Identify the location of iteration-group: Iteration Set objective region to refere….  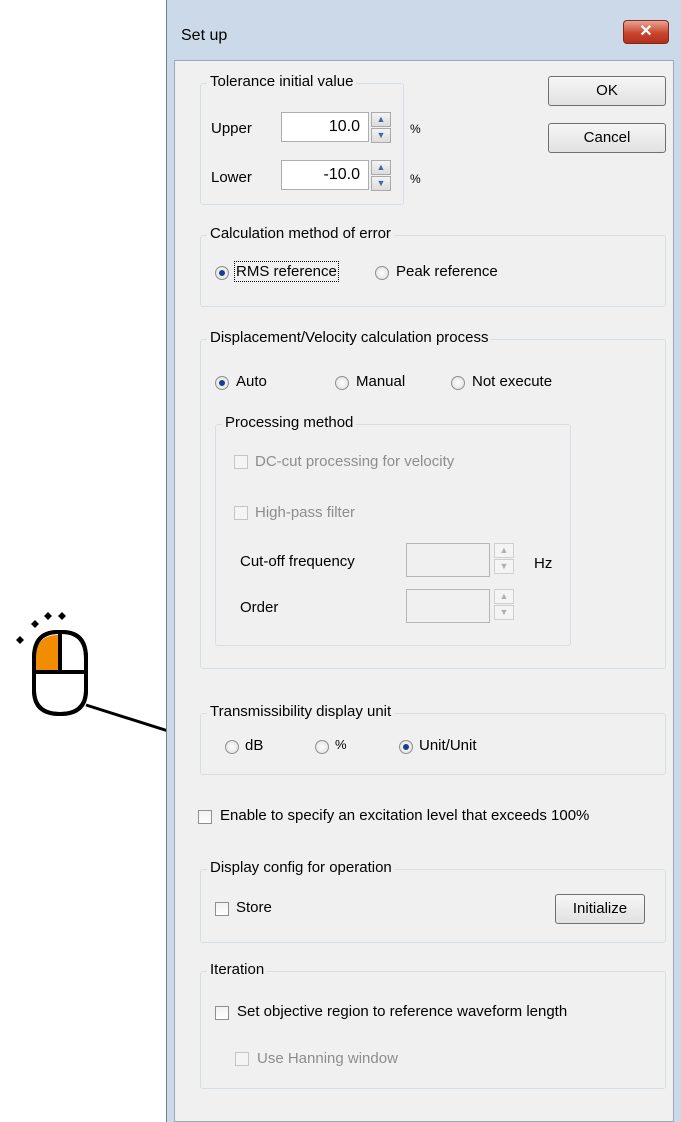
(433, 1025).